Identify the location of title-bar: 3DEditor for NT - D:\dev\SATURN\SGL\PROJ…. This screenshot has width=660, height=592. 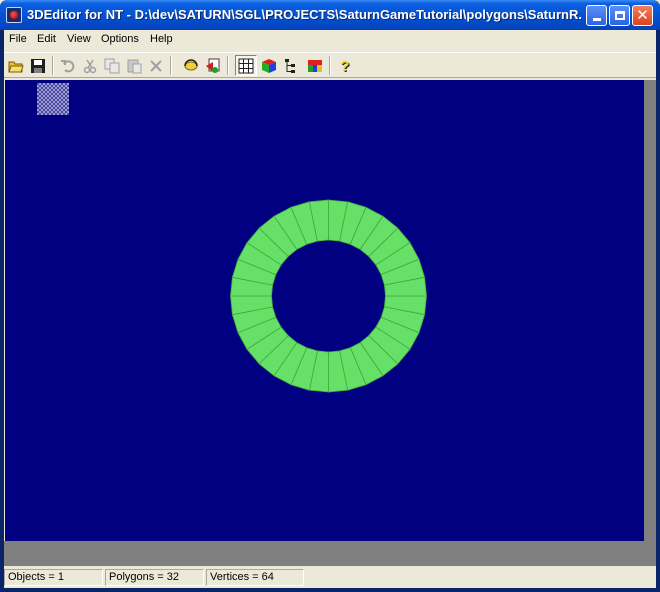
(330, 15).